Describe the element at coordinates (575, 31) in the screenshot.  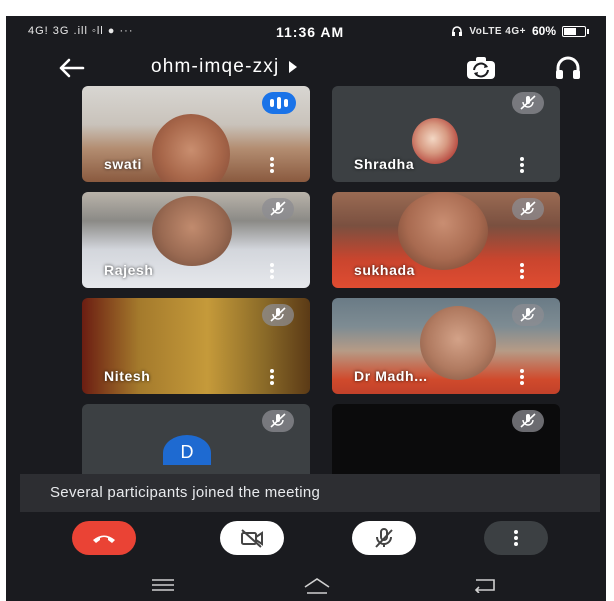
I see `battery-icon` at that location.